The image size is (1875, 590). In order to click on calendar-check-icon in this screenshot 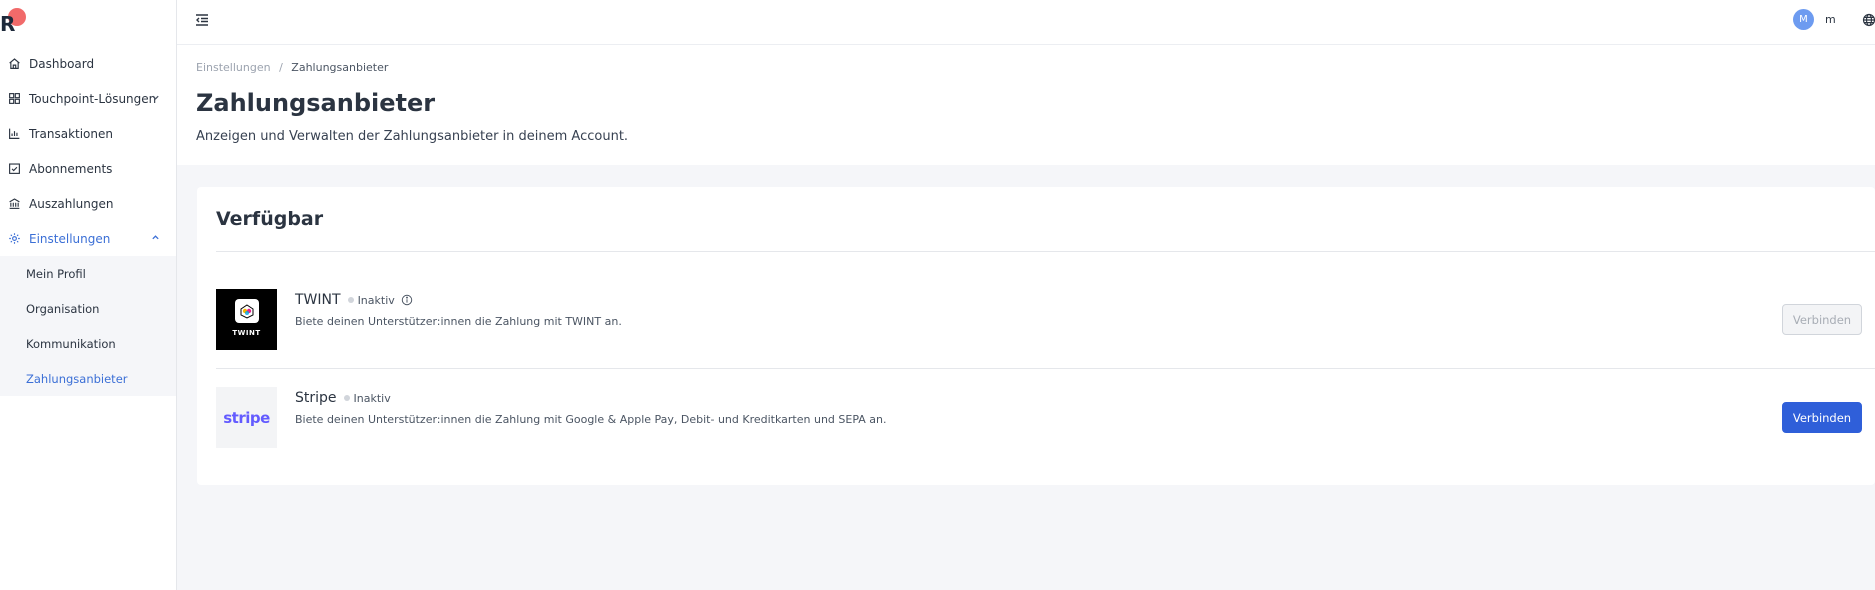, I will do `click(14, 169)`.